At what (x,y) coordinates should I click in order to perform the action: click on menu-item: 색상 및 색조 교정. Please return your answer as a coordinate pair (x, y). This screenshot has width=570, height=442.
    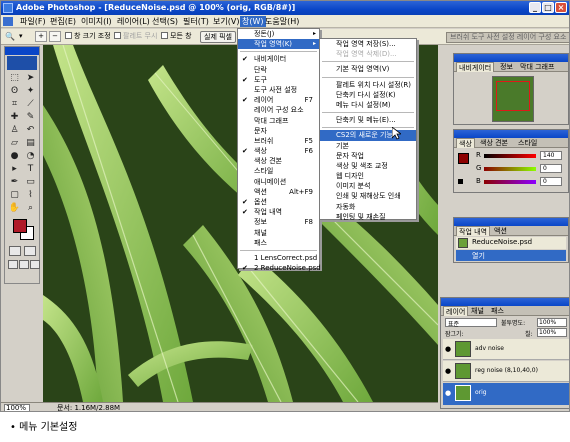
    Looking at the image, I should click on (368, 166).